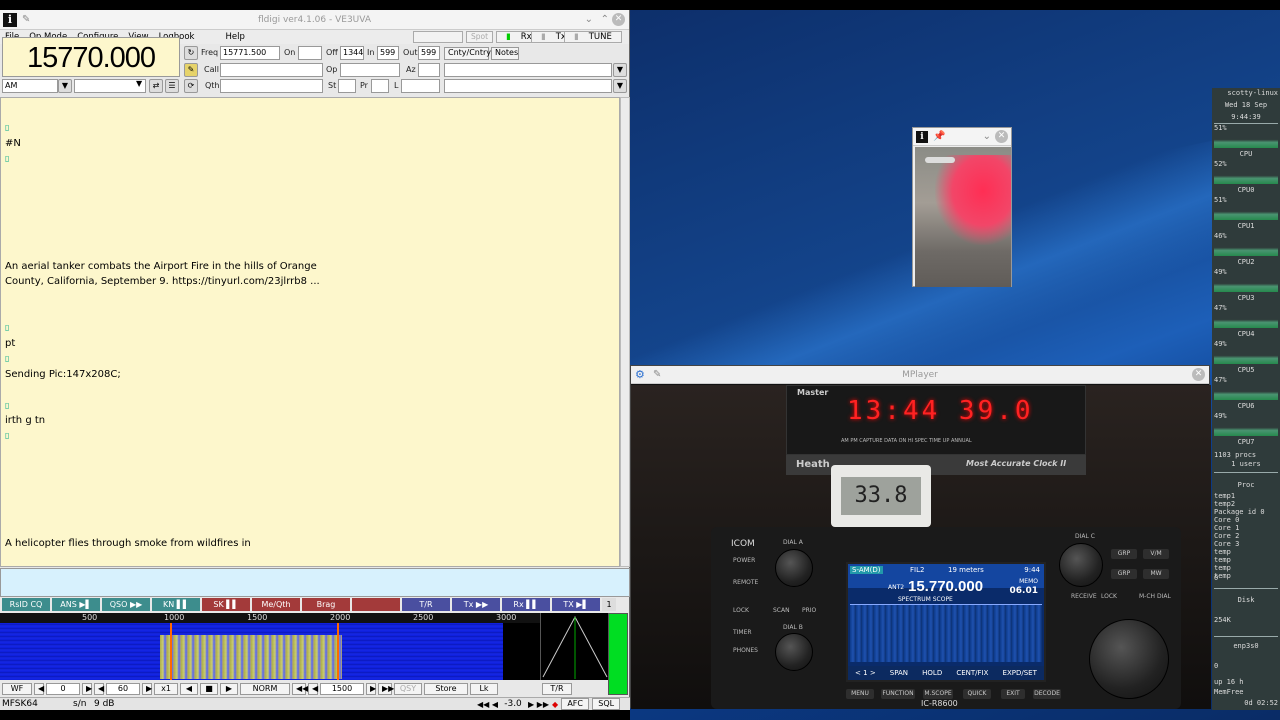  What do you see at coordinates (1001, 136) in the screenshot?
I see `image-window-close-icon: ✕` at bounding box center [1001, 136].